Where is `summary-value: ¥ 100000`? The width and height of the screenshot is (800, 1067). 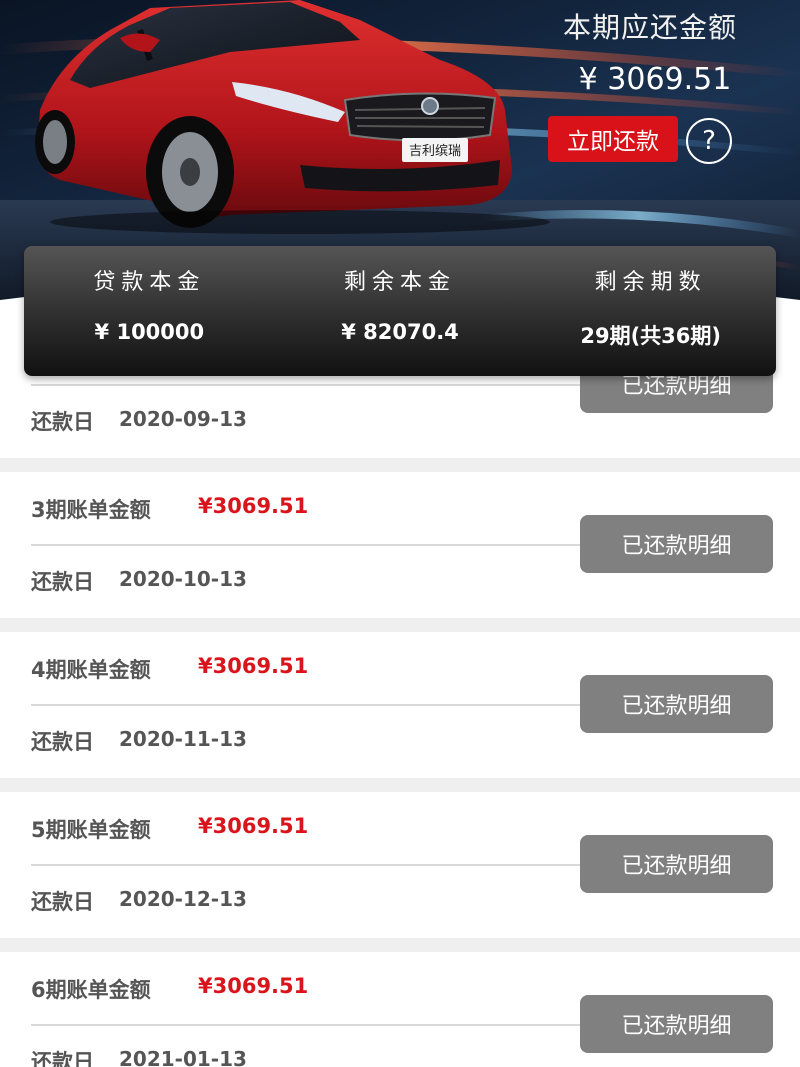 summary-value: ¥ 100000 is located at coordinates (149, 332).